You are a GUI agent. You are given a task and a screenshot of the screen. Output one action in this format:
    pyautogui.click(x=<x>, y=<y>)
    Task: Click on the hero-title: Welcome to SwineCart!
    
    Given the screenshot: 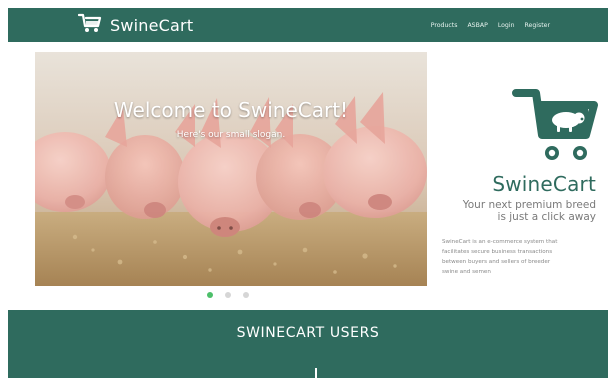 What is the action you would take?
    pyautogui.click(x=231, y=110)
    